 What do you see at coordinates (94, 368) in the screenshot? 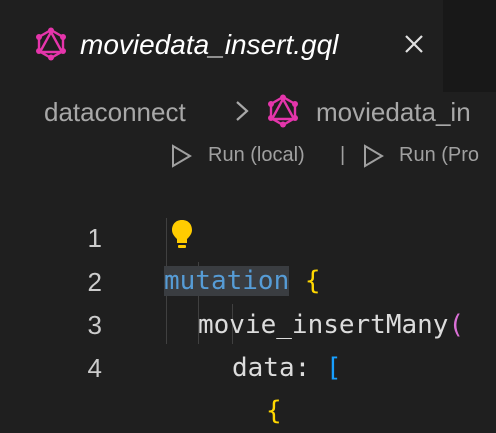
I see `line-number: 4` at bounding box center [94, 368].